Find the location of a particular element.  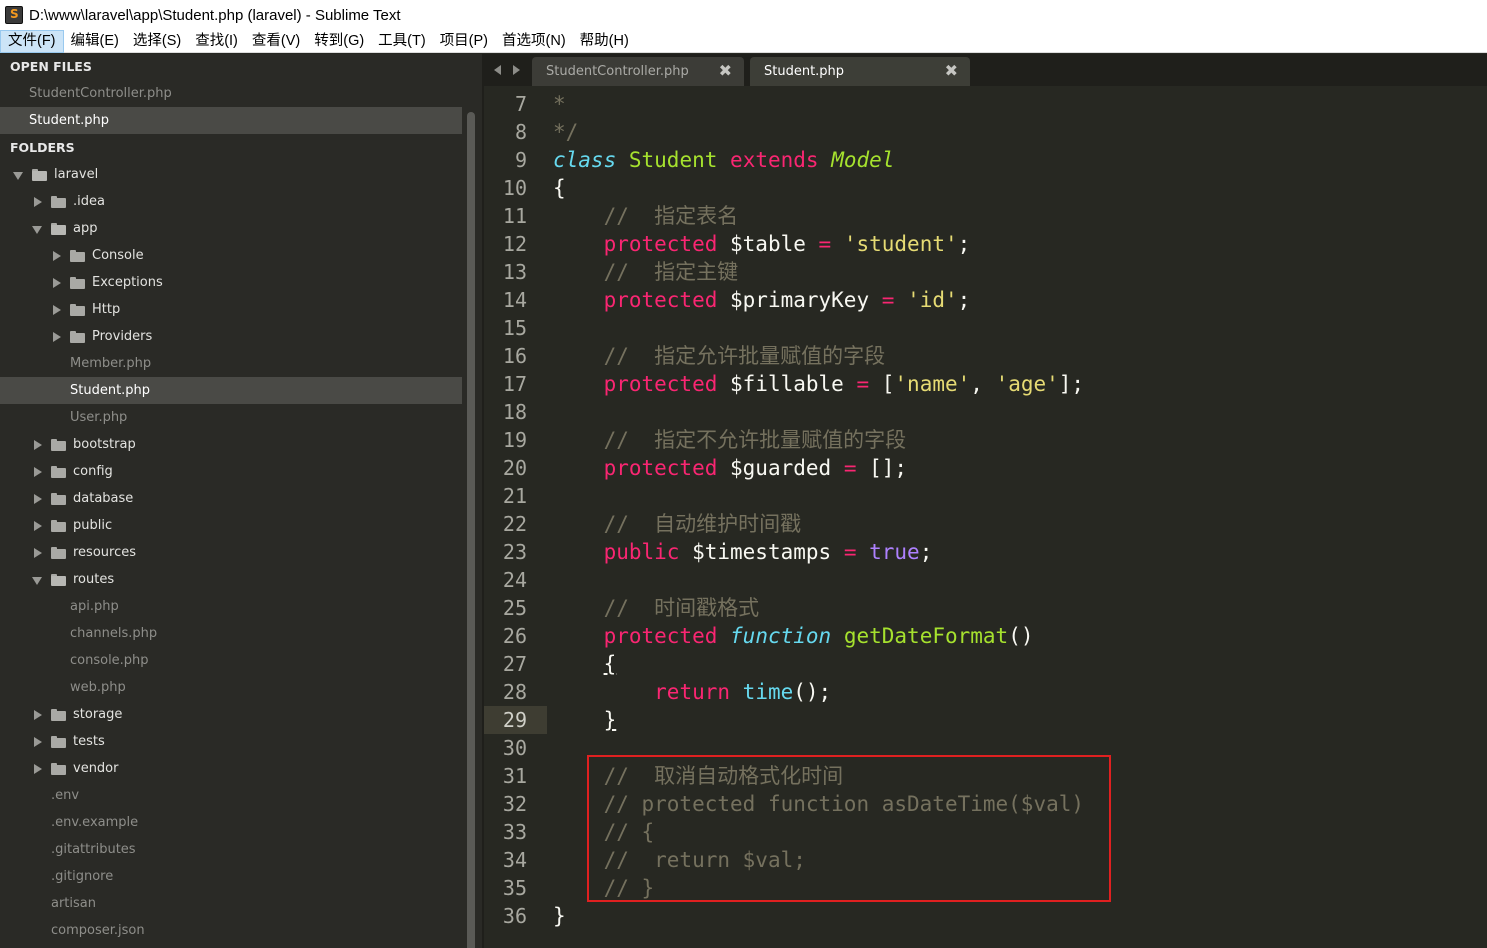

code-line: // 指定表名 is located at coordinates (646, 216).